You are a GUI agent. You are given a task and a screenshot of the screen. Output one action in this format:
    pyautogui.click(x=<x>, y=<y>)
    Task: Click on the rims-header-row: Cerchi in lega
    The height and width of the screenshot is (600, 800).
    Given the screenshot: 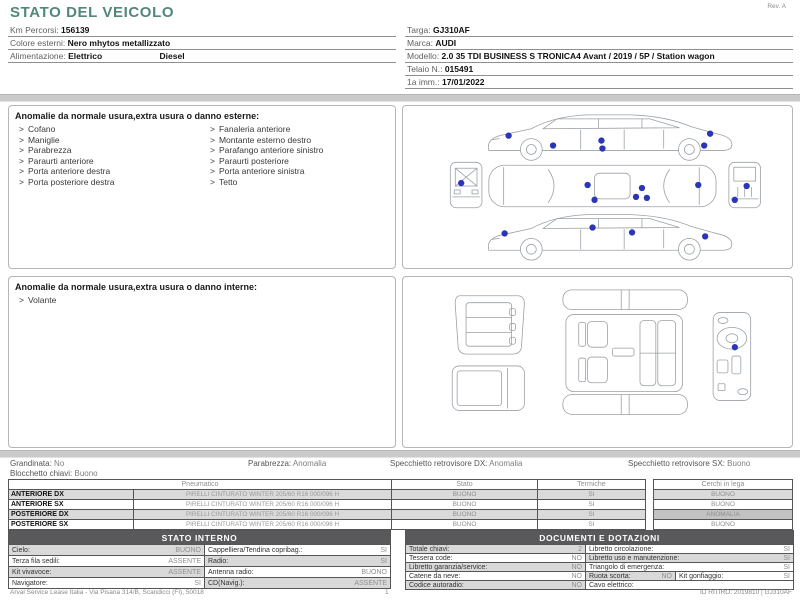 What is the action you would take?
    pyautogui.click(x=723, y=484)
    